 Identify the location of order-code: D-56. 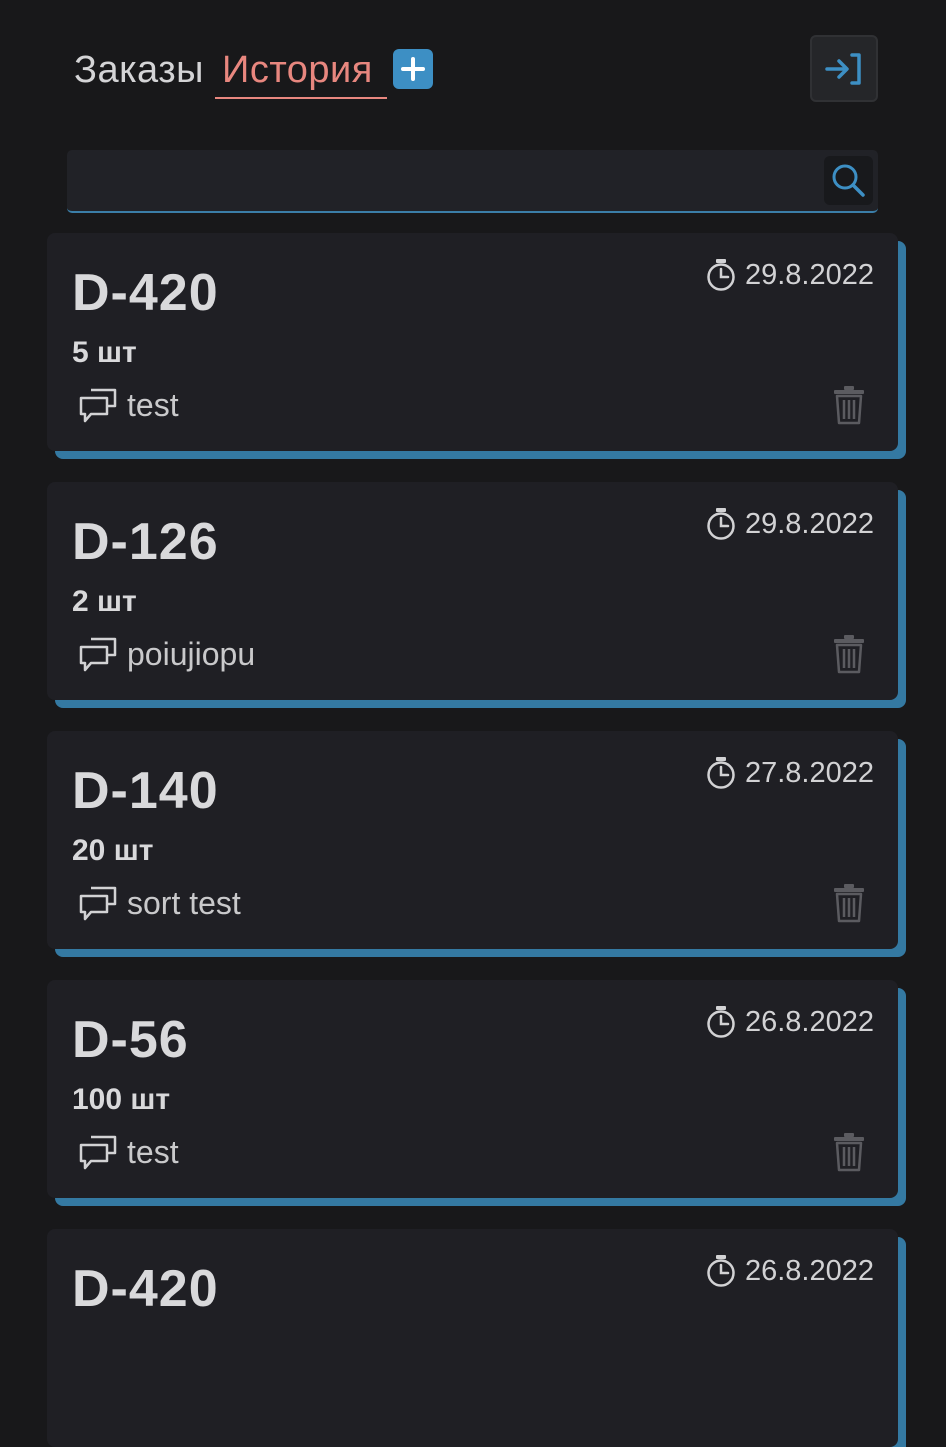
(130, 1040).